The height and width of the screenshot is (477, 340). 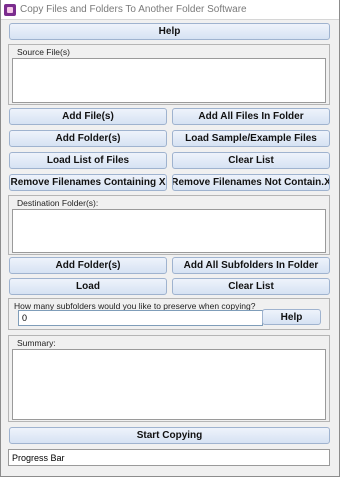 I want to click on subfolders-help-button: Help, so click(x=291, y=317).